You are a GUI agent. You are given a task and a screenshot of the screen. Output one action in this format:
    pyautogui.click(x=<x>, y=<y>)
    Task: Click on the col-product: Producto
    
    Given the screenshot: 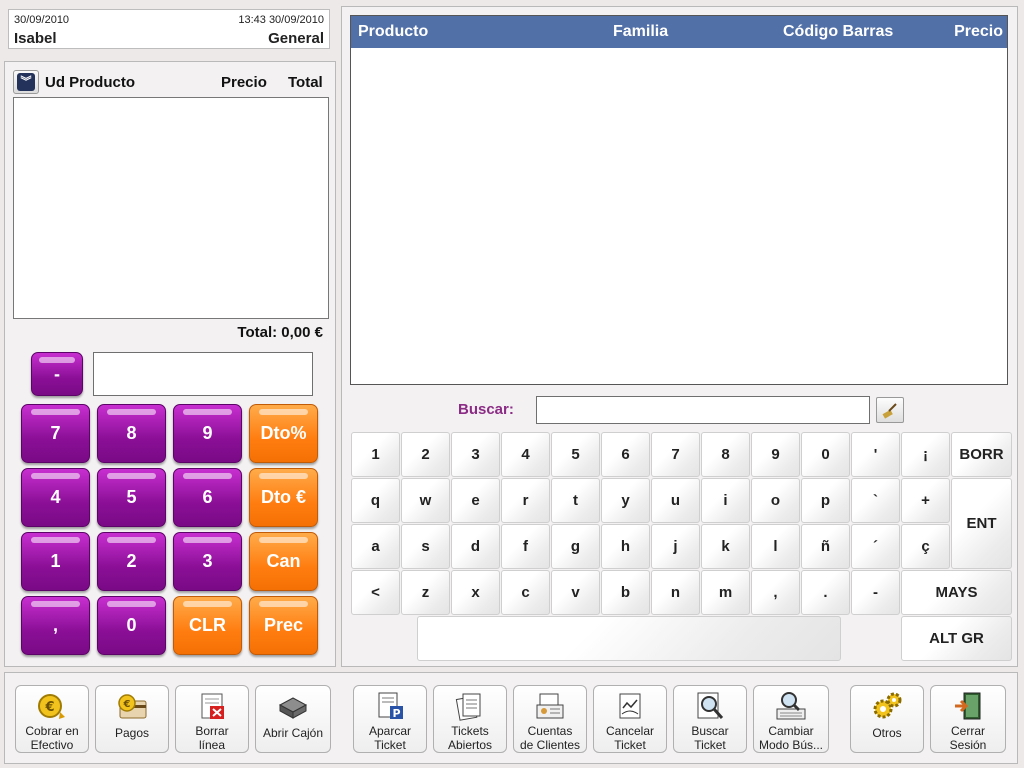 What is the action you would take?
    pyautogui.click(x=393, y=32)
    